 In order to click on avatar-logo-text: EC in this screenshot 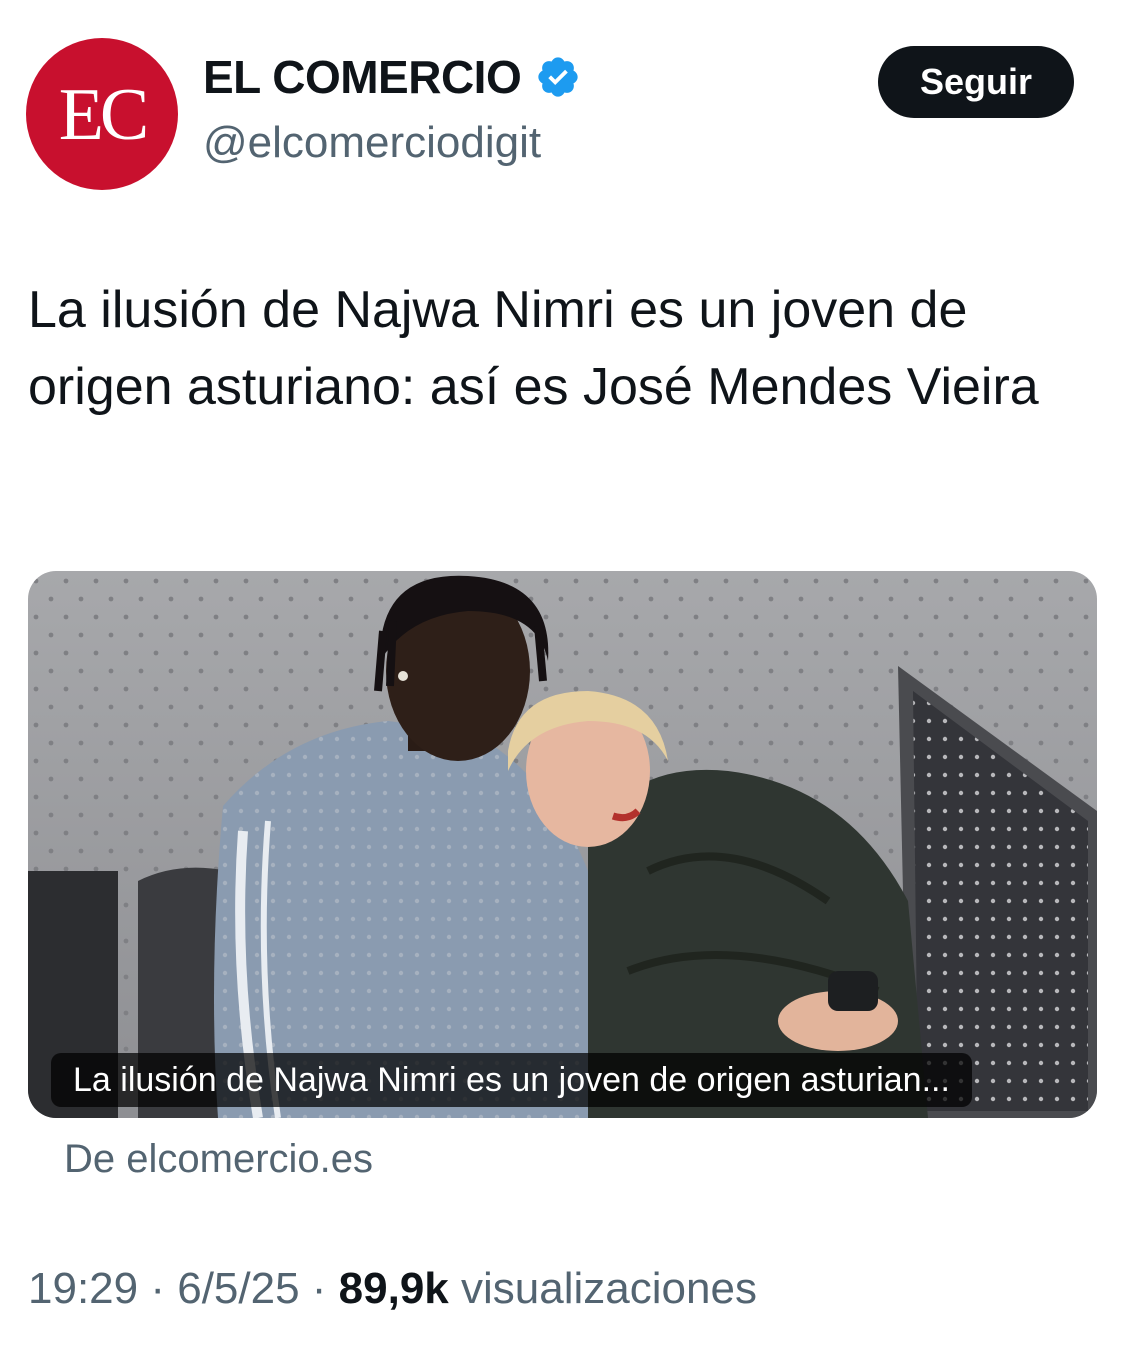, I will do `click(104, 115)`.